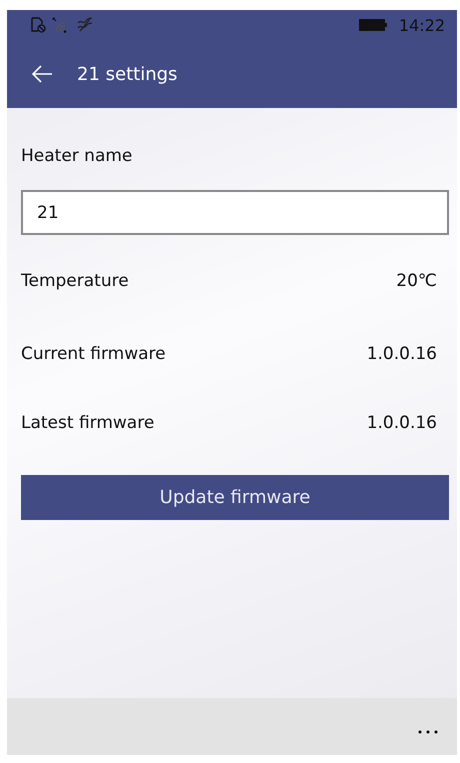 Image resolution: width=460 pixels, height=763 pixels. What do you see at coordinates (127, 74) in the screenshot?
I see `page-title: 21 settings` at bounding box center [127, 74].